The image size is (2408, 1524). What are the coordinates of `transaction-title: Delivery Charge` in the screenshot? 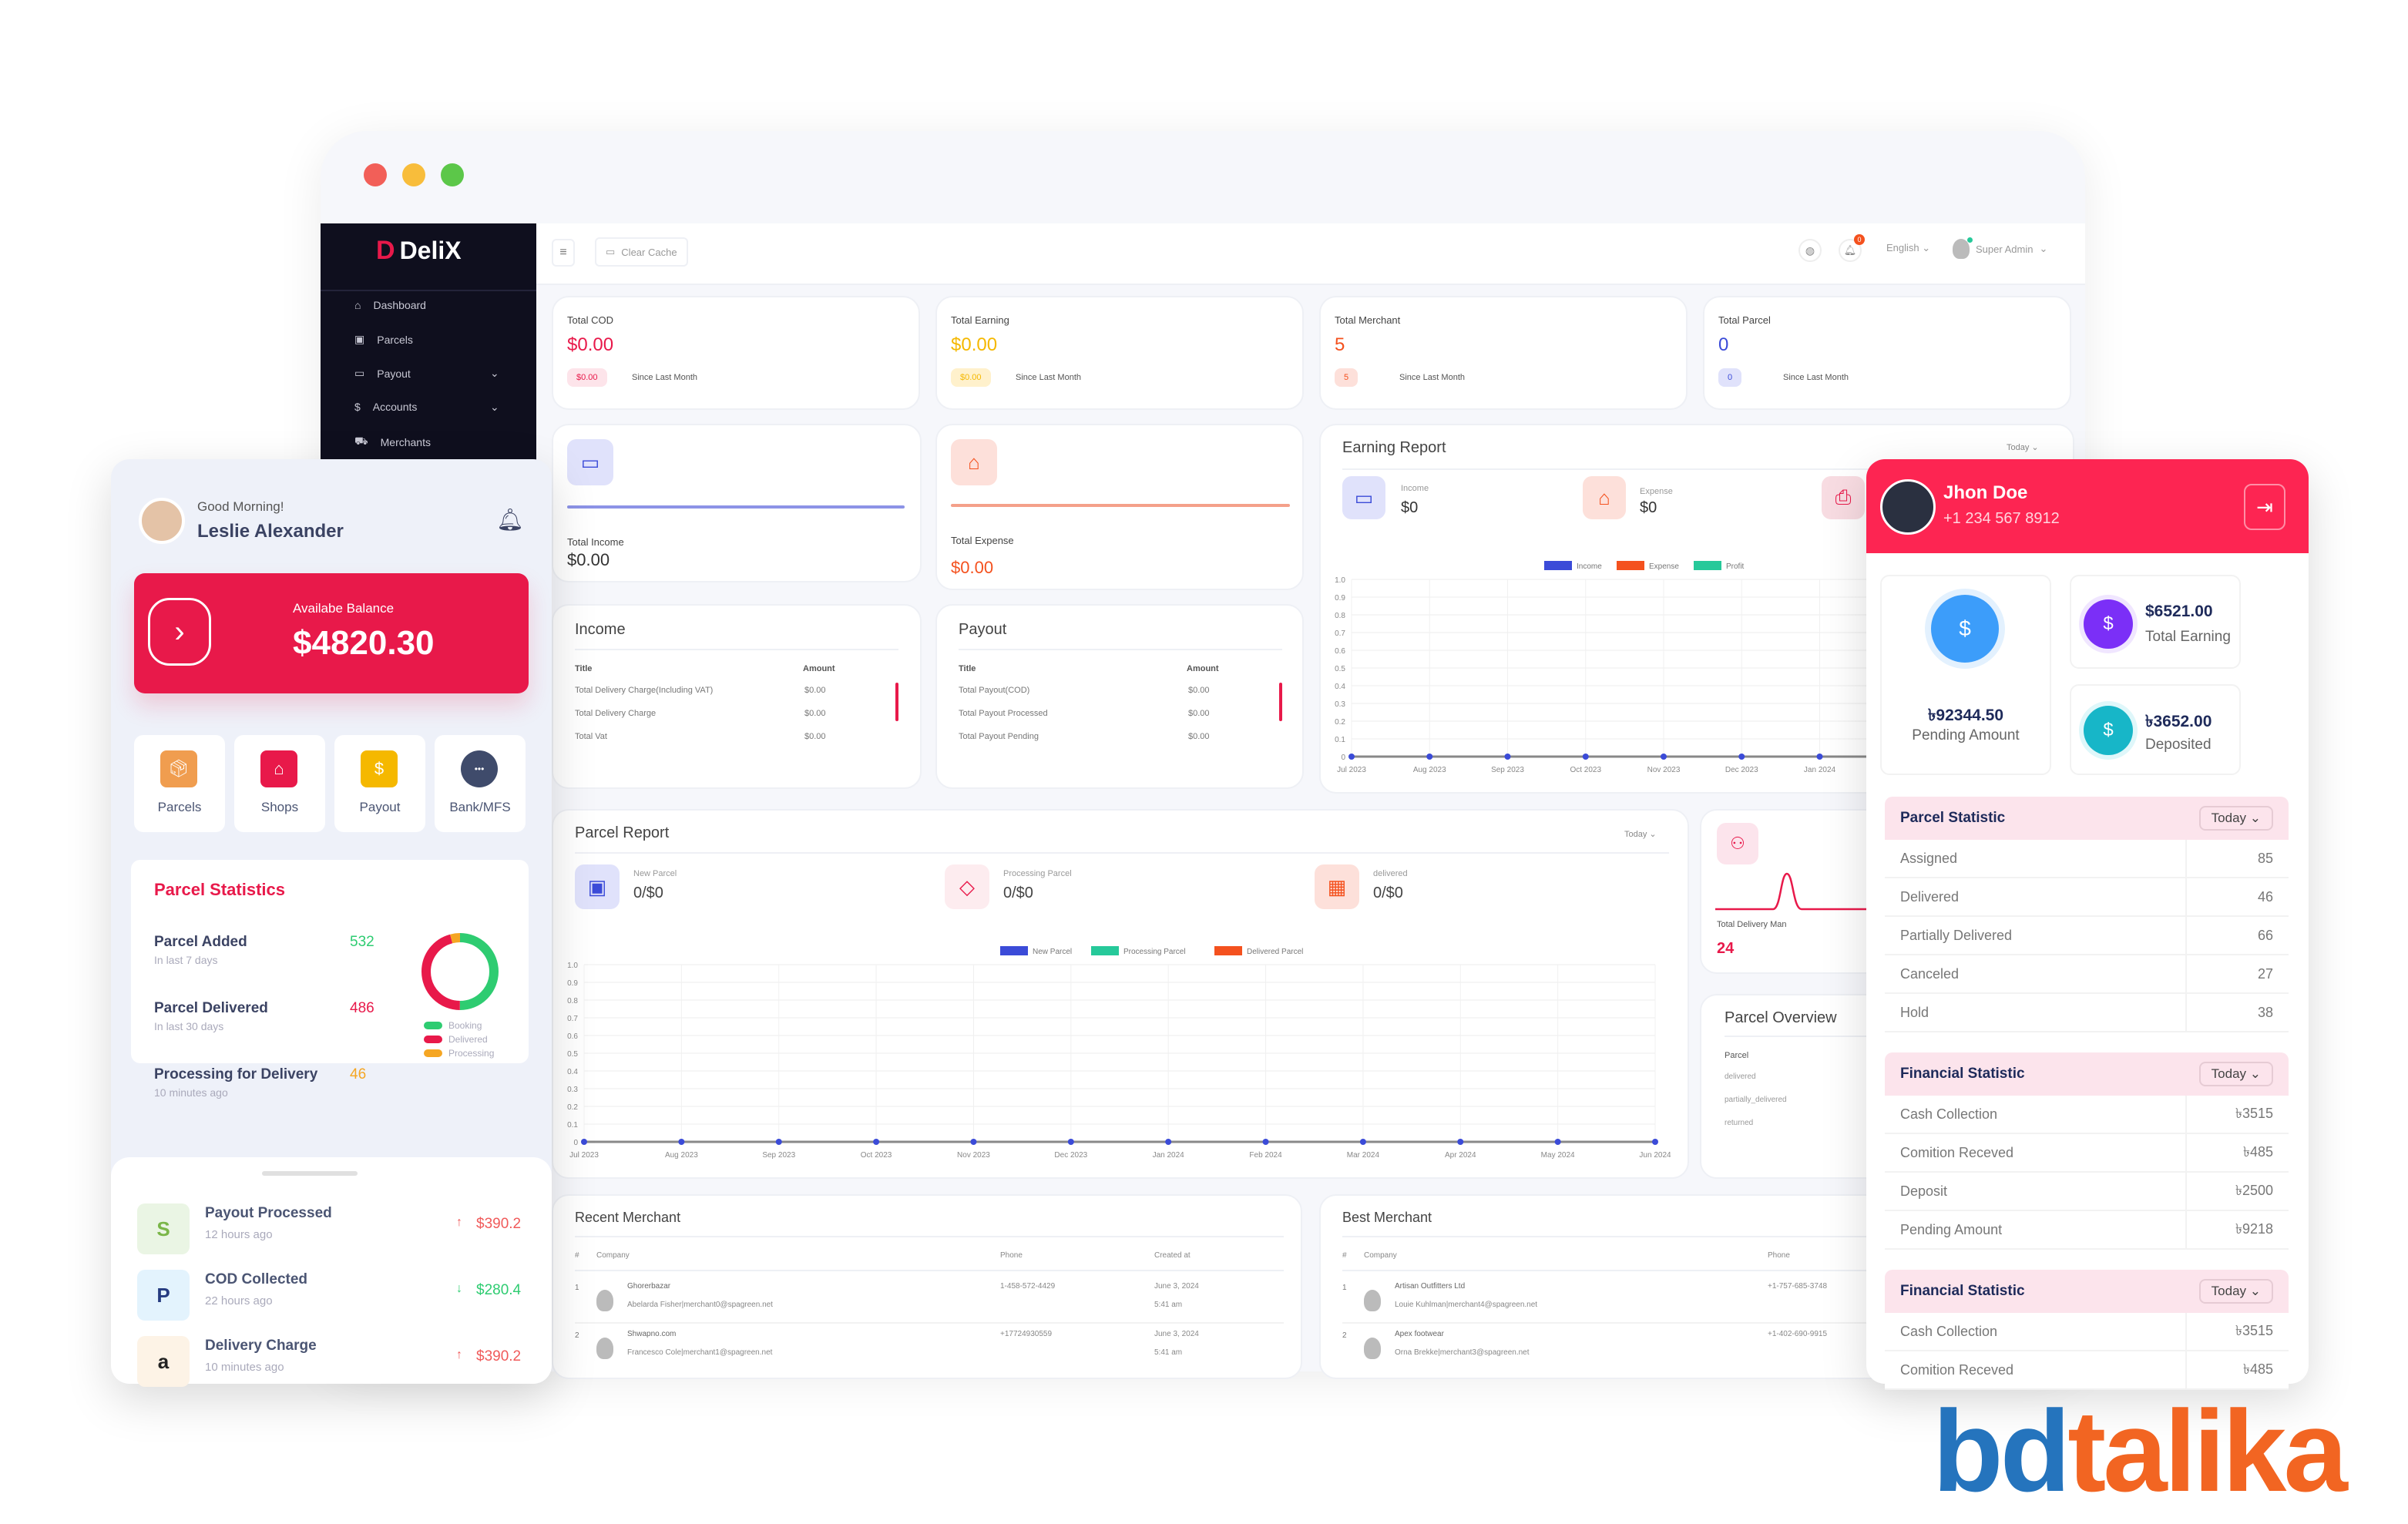 It's located at (261, 1346).